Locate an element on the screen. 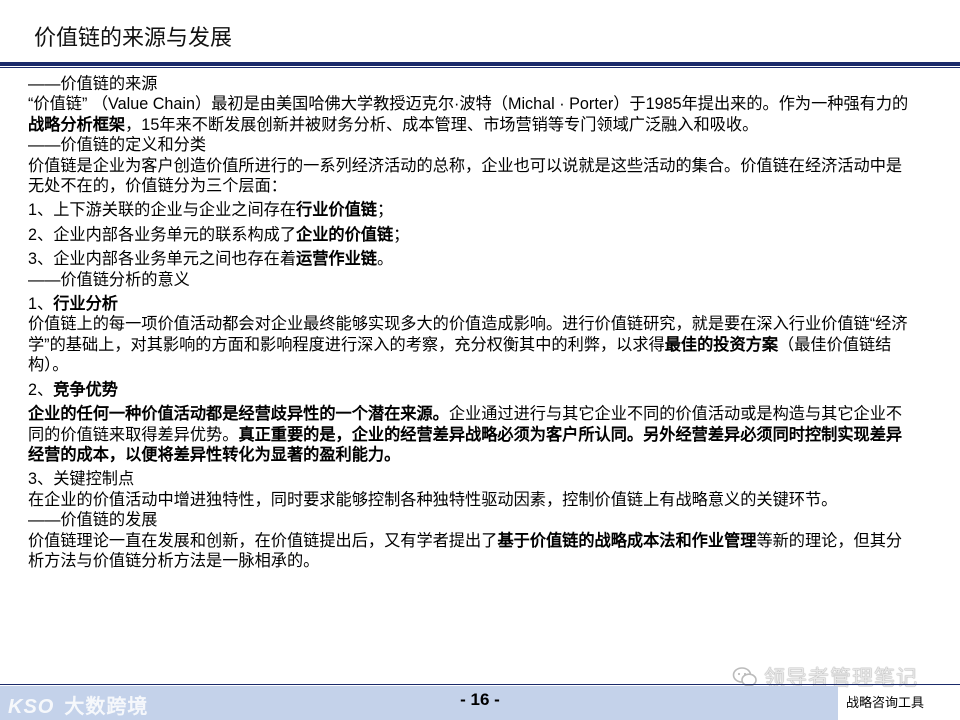 Image resolution: width=960 pixels, height=720 pixels. title-divider is located at coordinates (480, 64).